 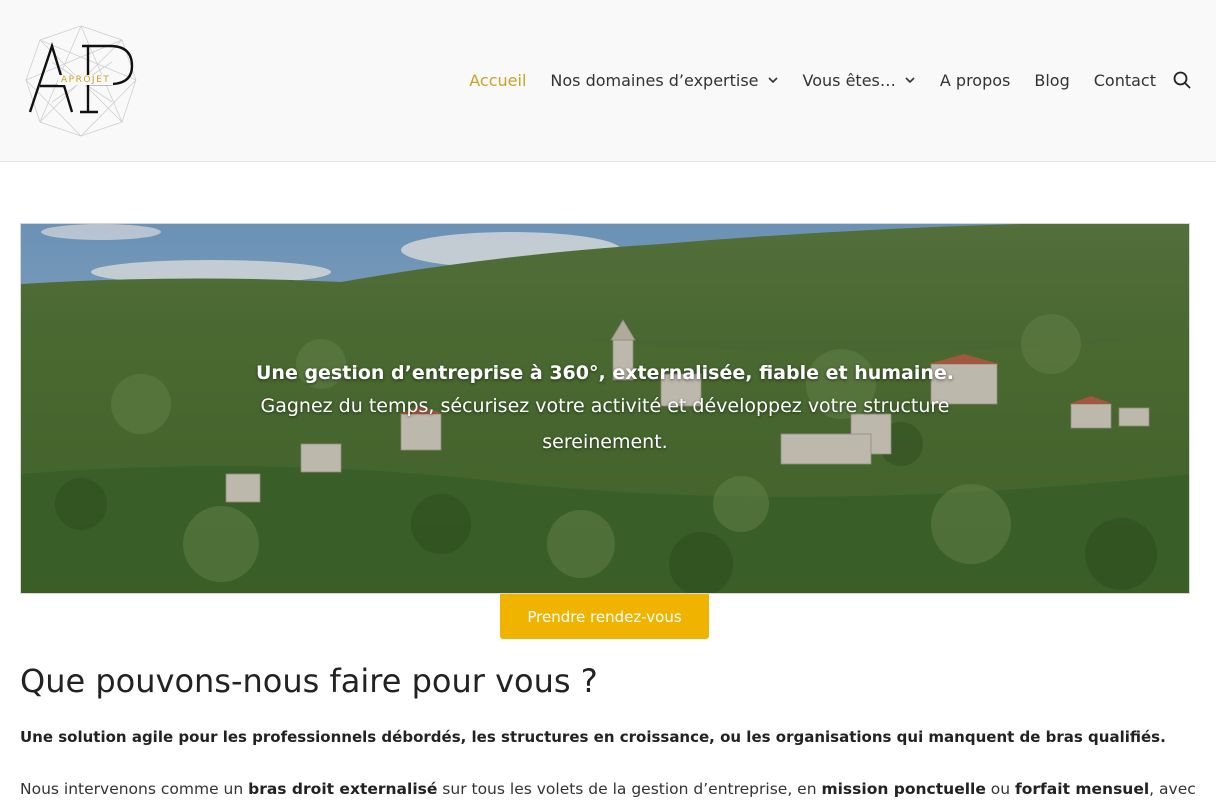 I want to click on nav-item-accueil: Accueil, so click(x=497, y=80).